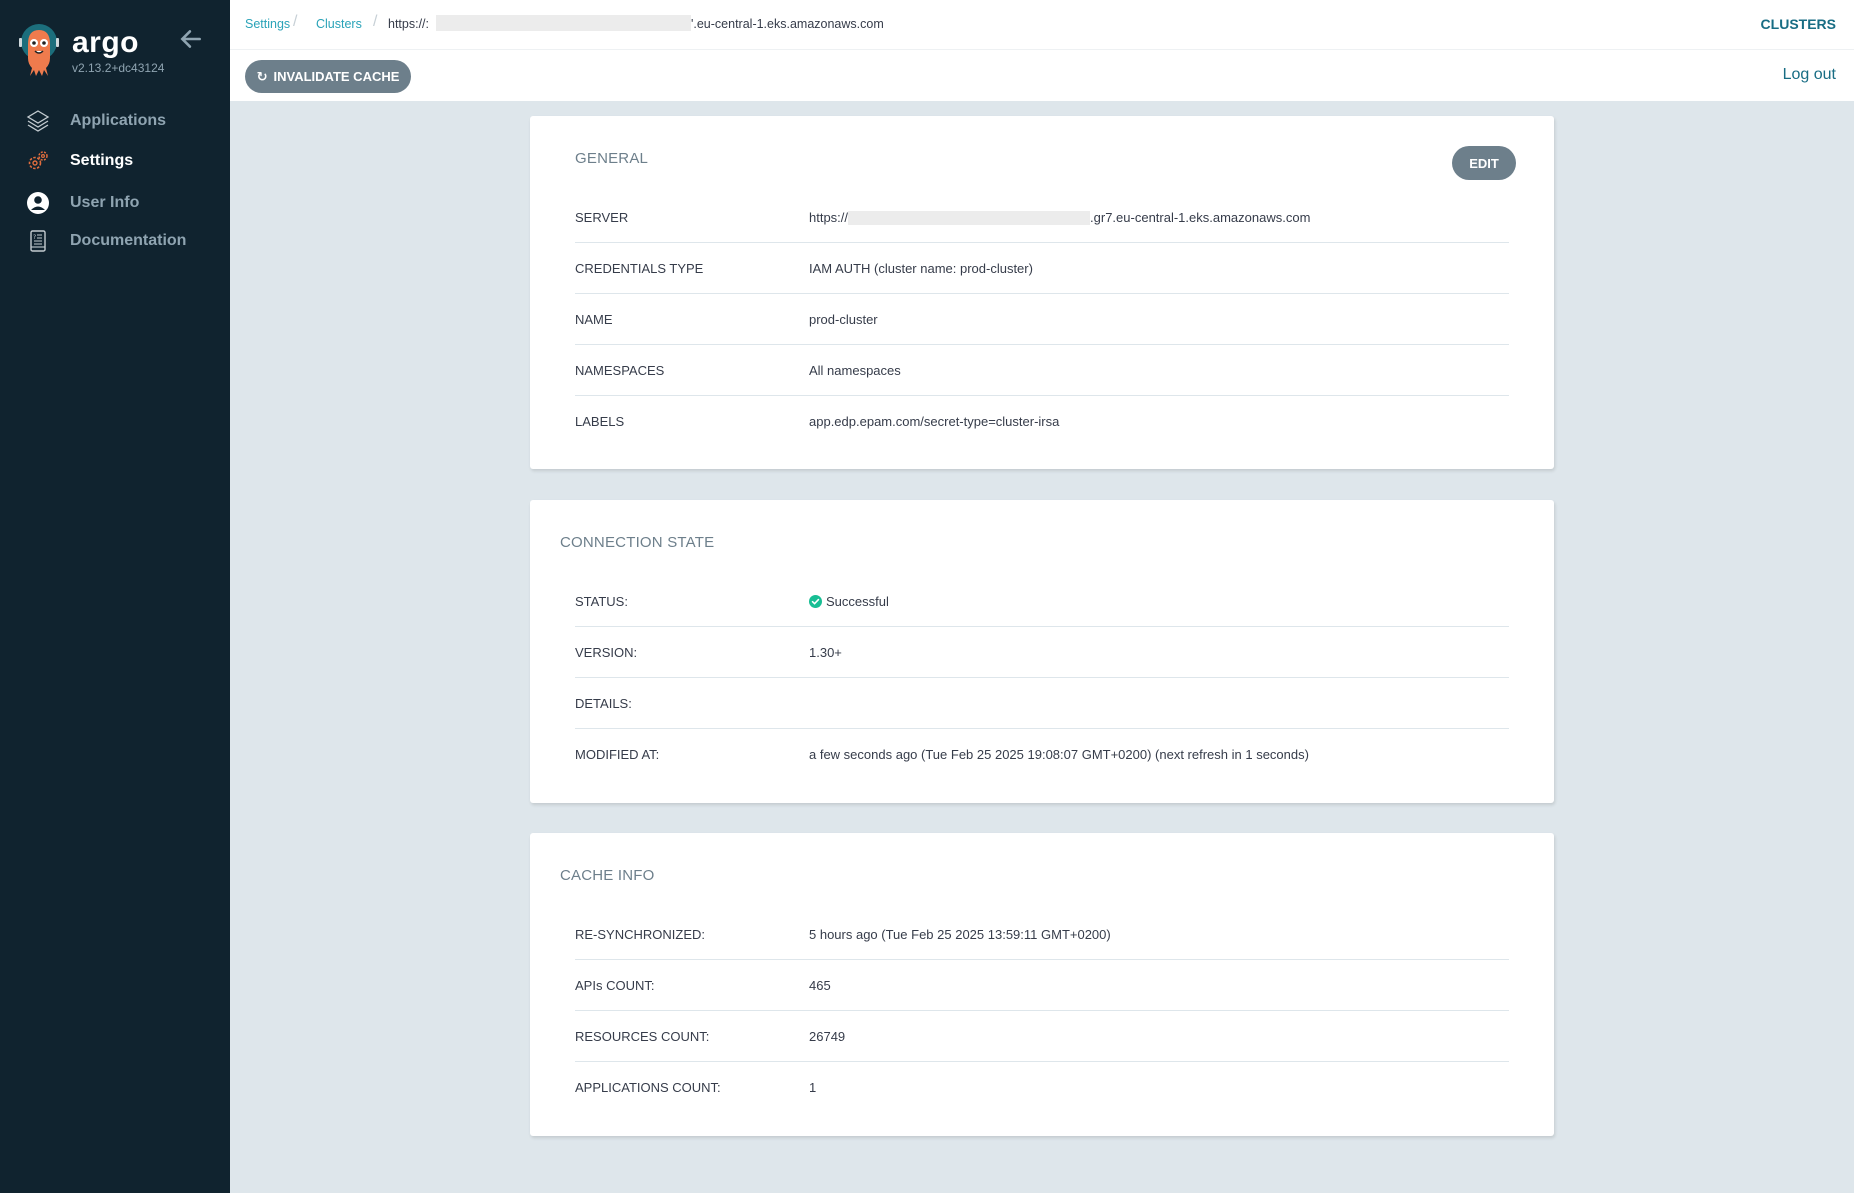 The image size is (1854, 1193). What do you see at coordinates (825, 652) in the screenshot?
I see `row-value: 1.30+` at bounding box center [825, 652].